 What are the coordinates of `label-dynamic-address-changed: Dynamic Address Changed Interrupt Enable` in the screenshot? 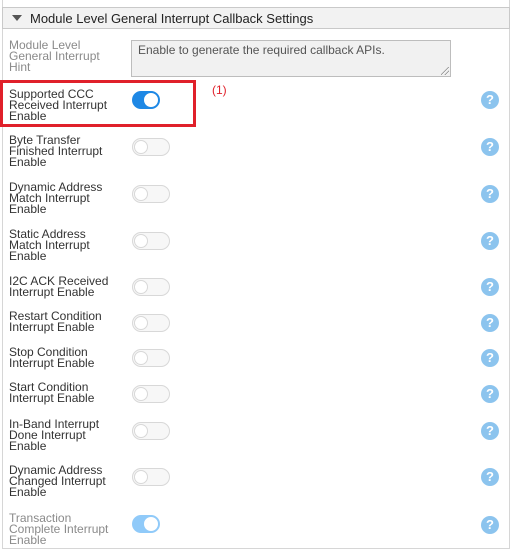 It's located at (57, 481).